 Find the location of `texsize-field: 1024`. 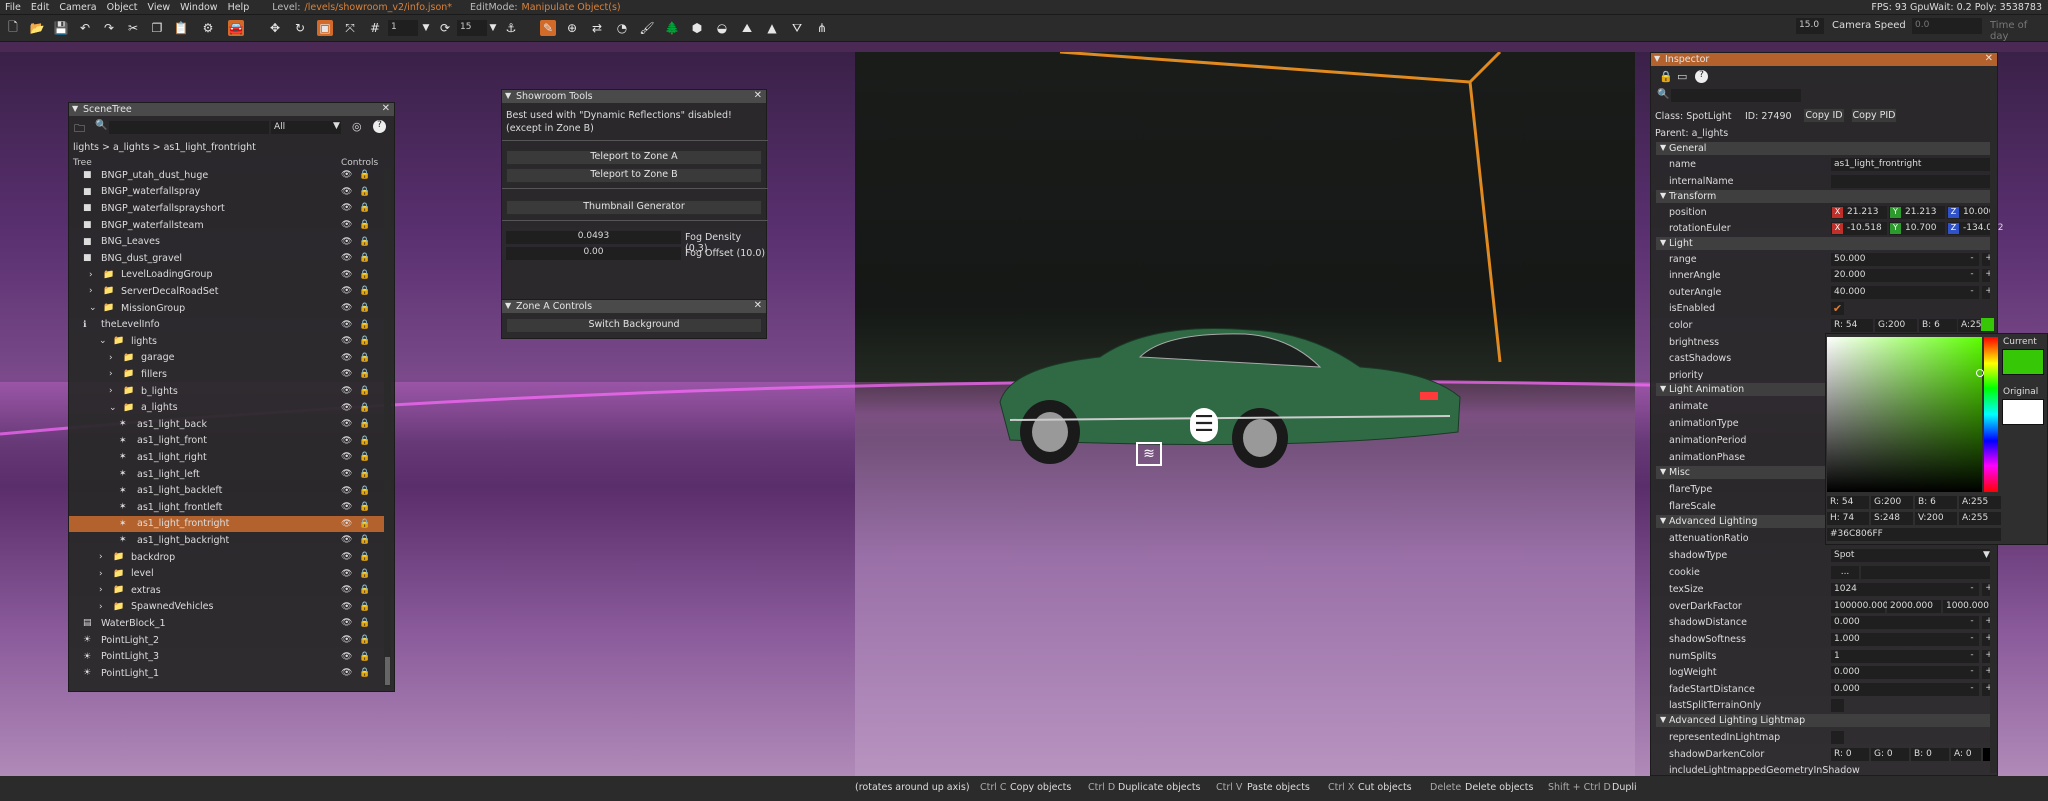

texsize-field: 1024 is located at coordinates (1901, 589).